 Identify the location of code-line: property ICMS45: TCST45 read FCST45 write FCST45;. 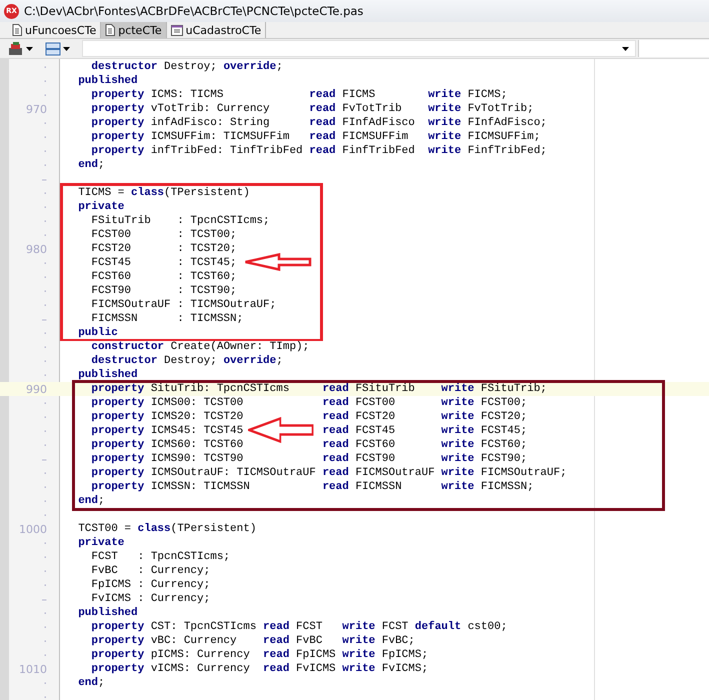
(309, 431).